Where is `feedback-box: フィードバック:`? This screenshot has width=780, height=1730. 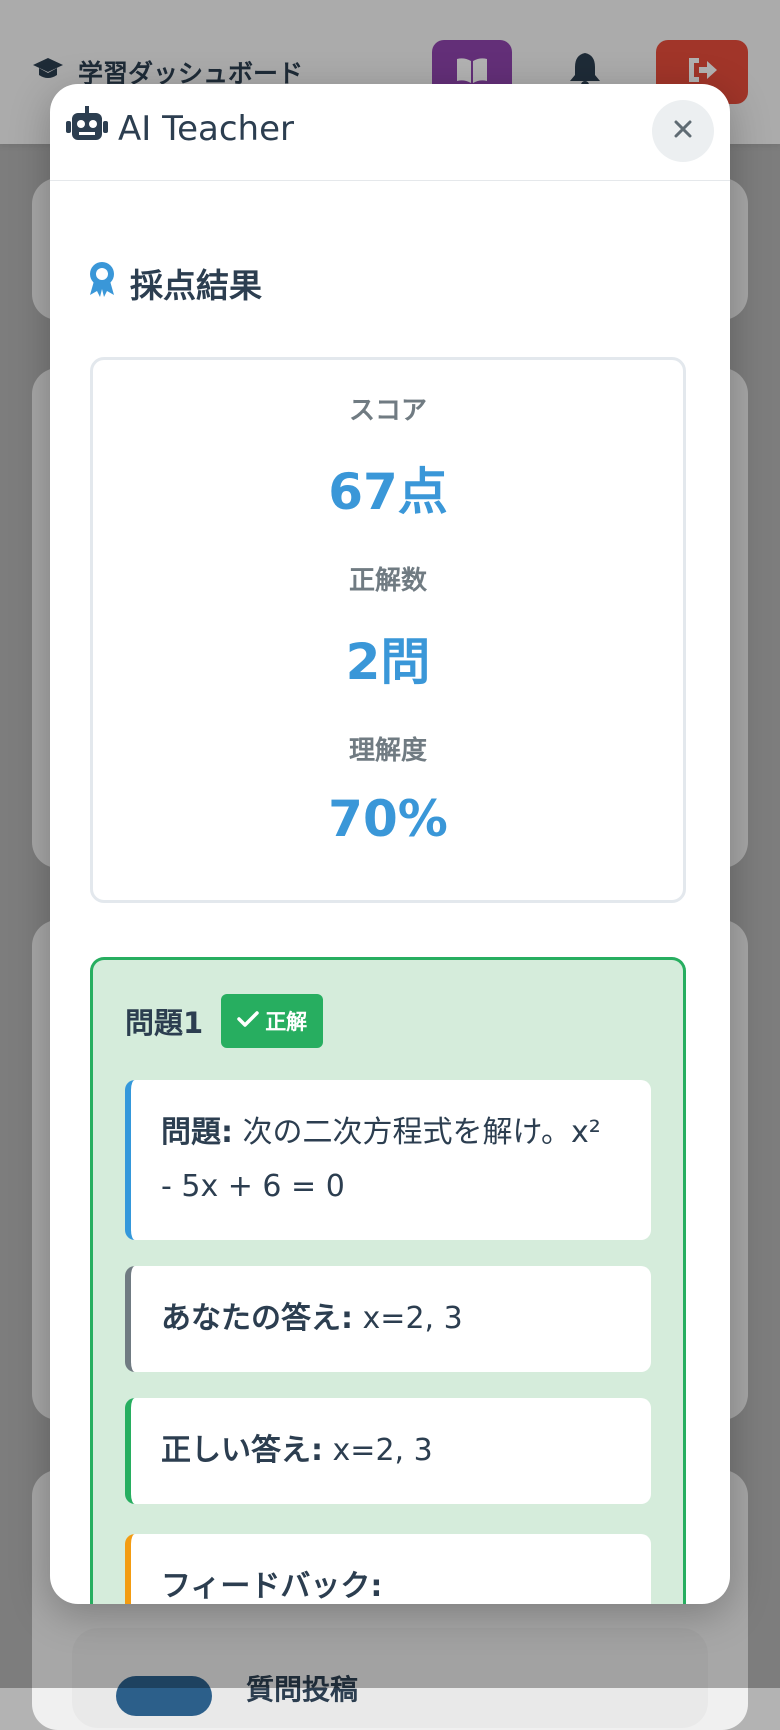 feedback-box: フィードバック: is located at coordinates (388, 1569).